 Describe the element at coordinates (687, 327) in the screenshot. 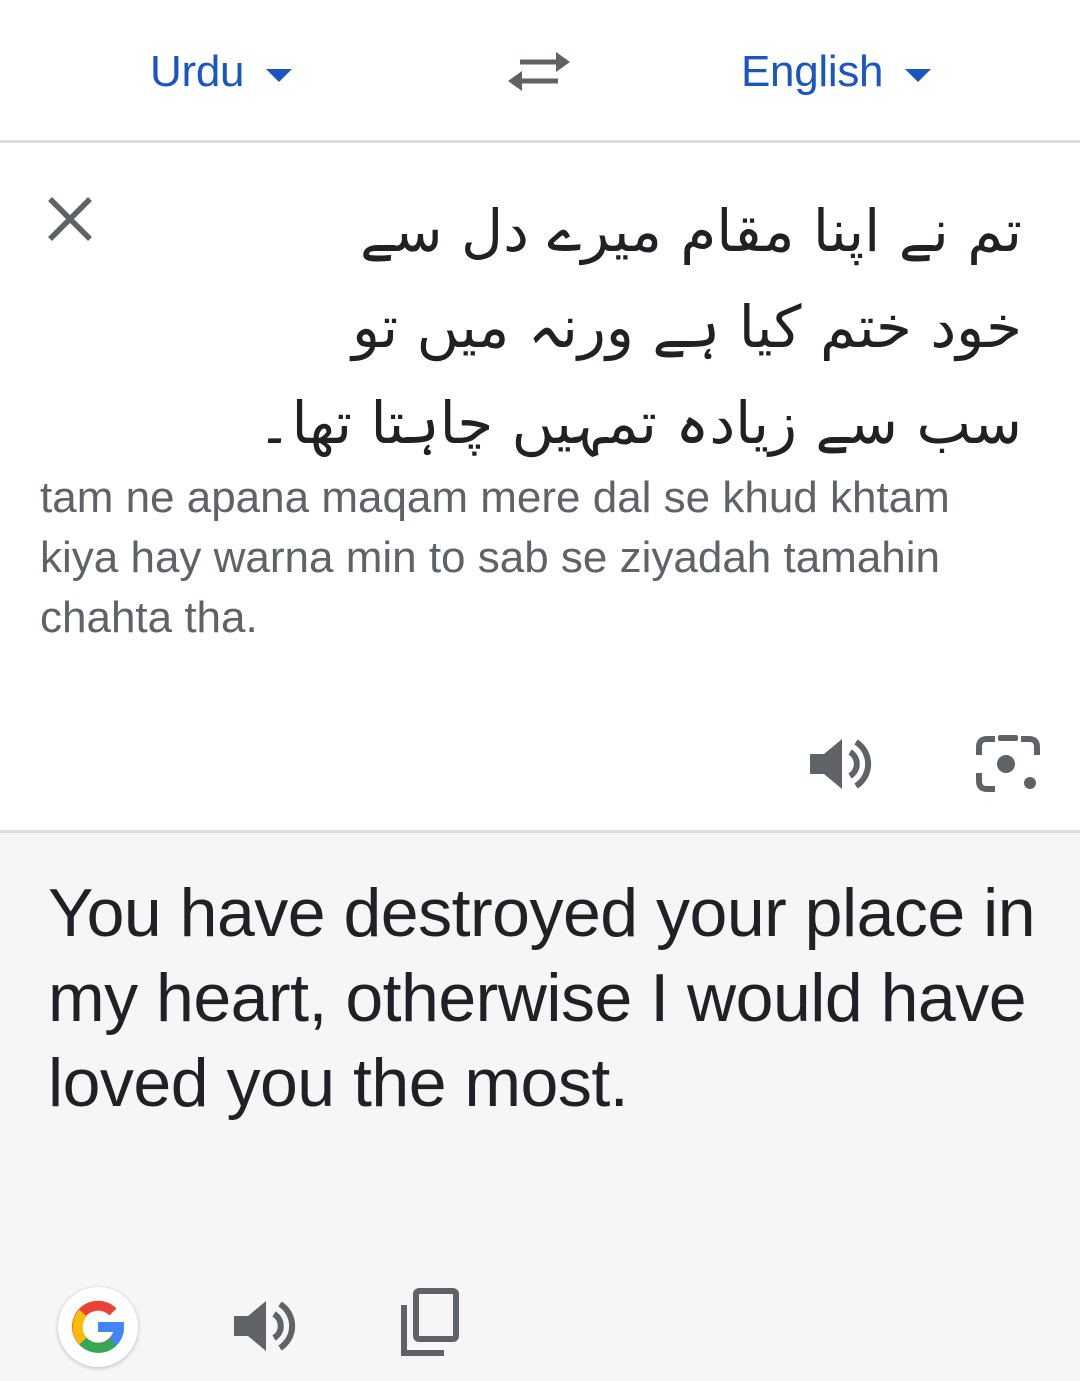

I see `source-line: خود ختم کیا ہے ورنہ میں تو` at that location.